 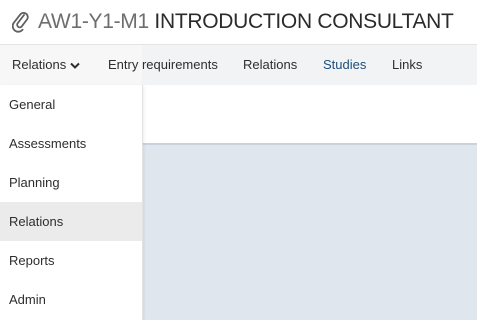 What do you see at coordinates (71, 104) in the screenshot?
I see `menu-item-general: General` at bounding box center [71, 104].